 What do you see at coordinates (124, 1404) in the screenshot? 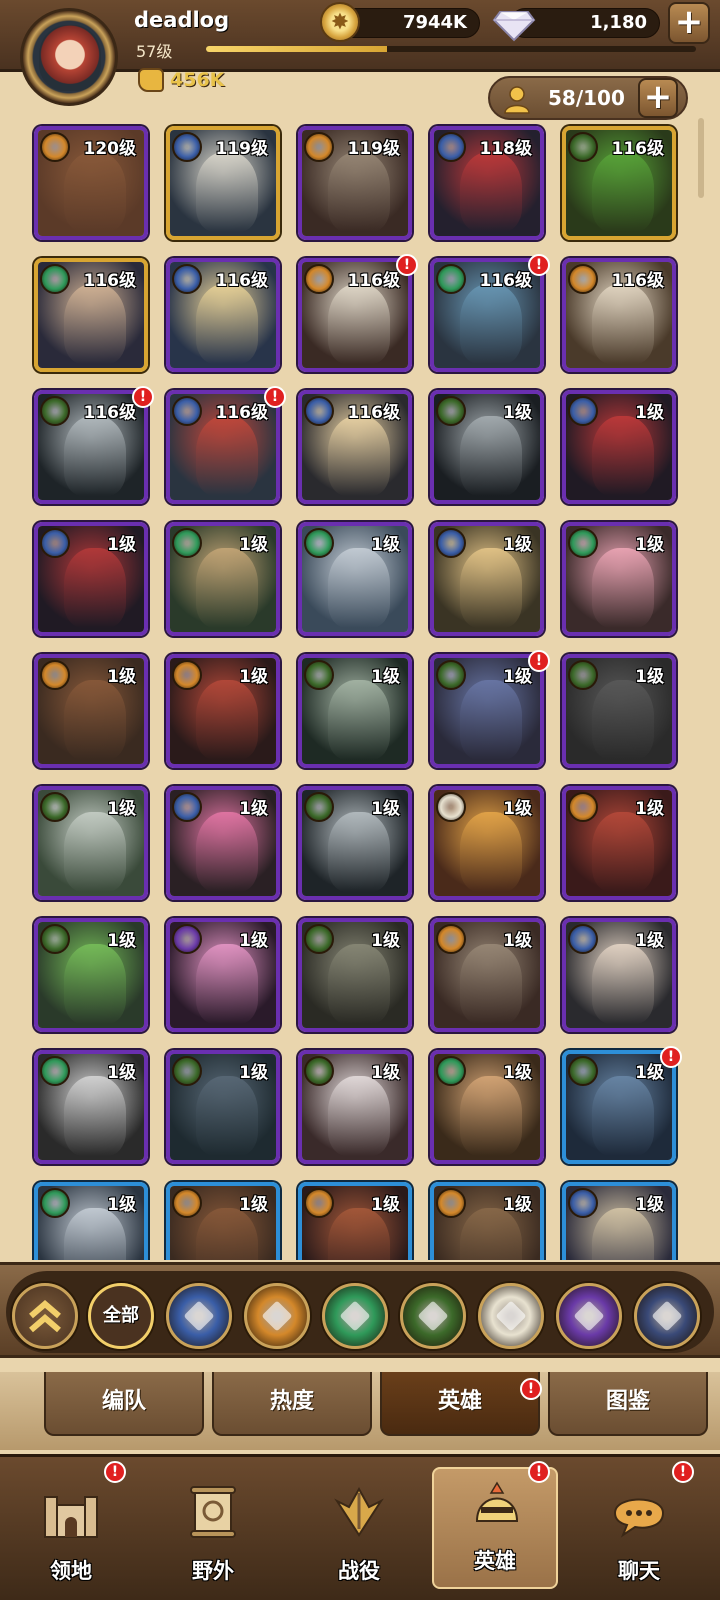
I see `subtab-0: 编队` at bounding box center [124, 1404].